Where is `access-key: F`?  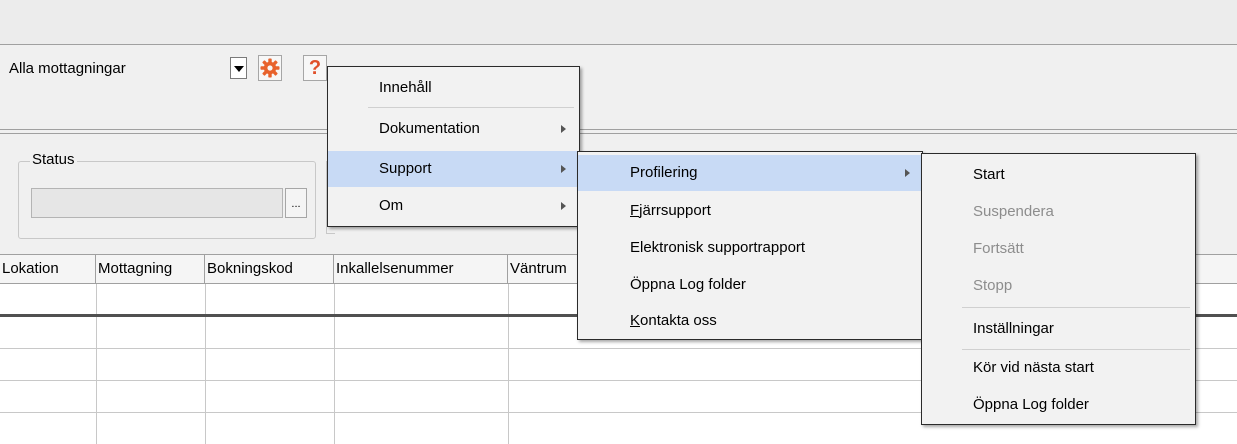 access-key: F is located at coordinates (635, 210).